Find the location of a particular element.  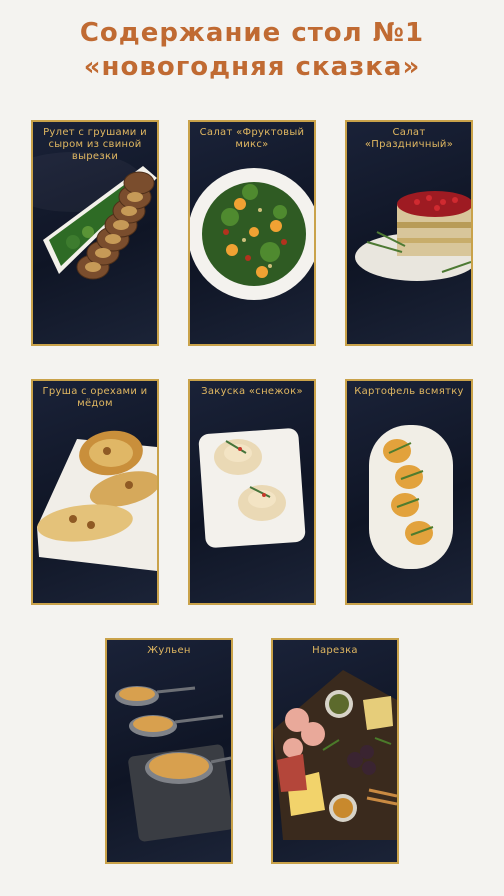

julienne-photo is located at coordinates (173, 764).